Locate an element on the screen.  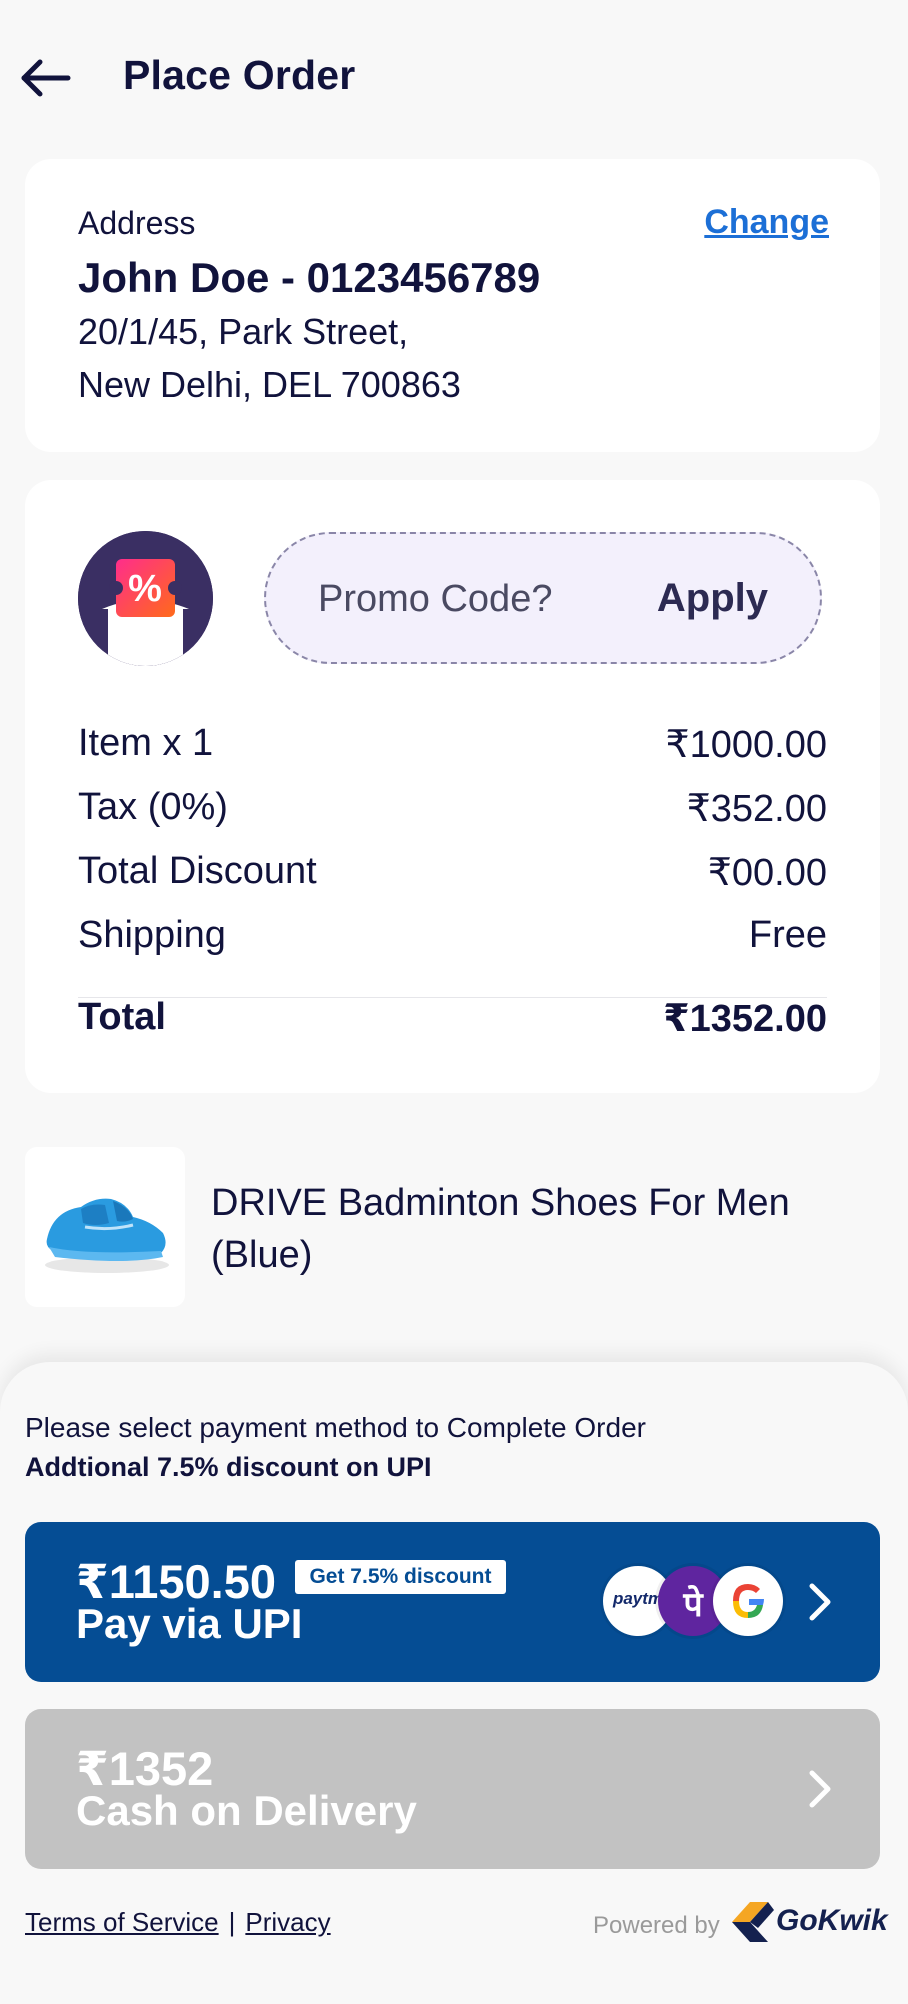
gokwik-logo: GoKwik is located at coordinates (808, 1922).